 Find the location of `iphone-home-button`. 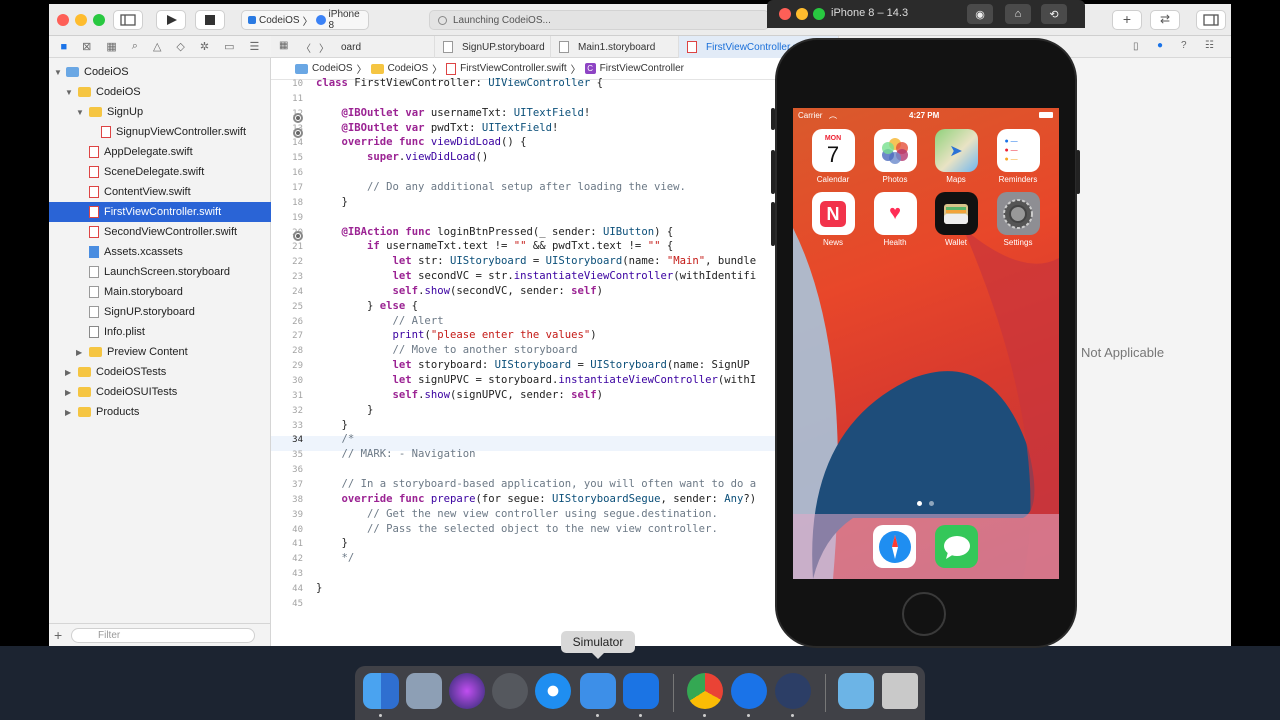

iphone-home-button is located at coordinates (924, 614).